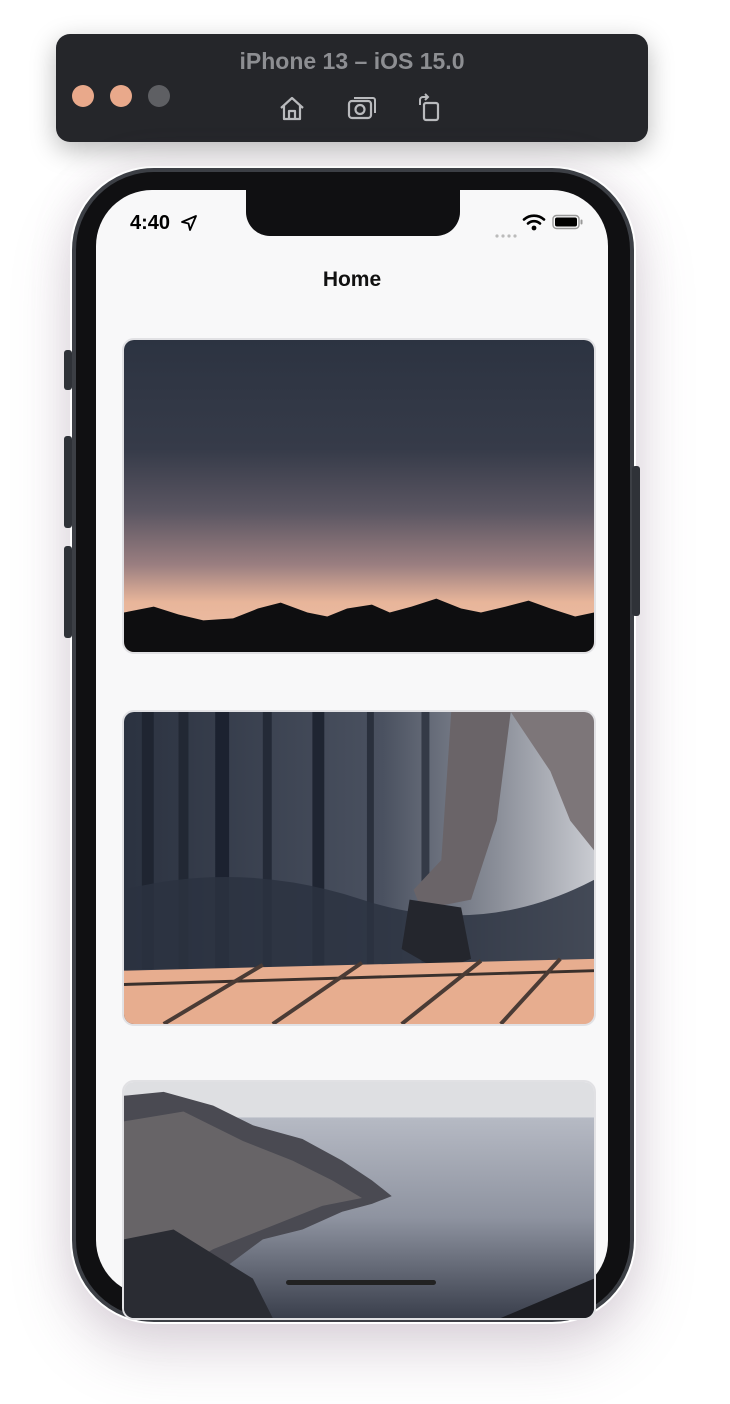  Describe the element at coordinates (430, 108) in the screenshot. I see `rotate-icon` at that location.